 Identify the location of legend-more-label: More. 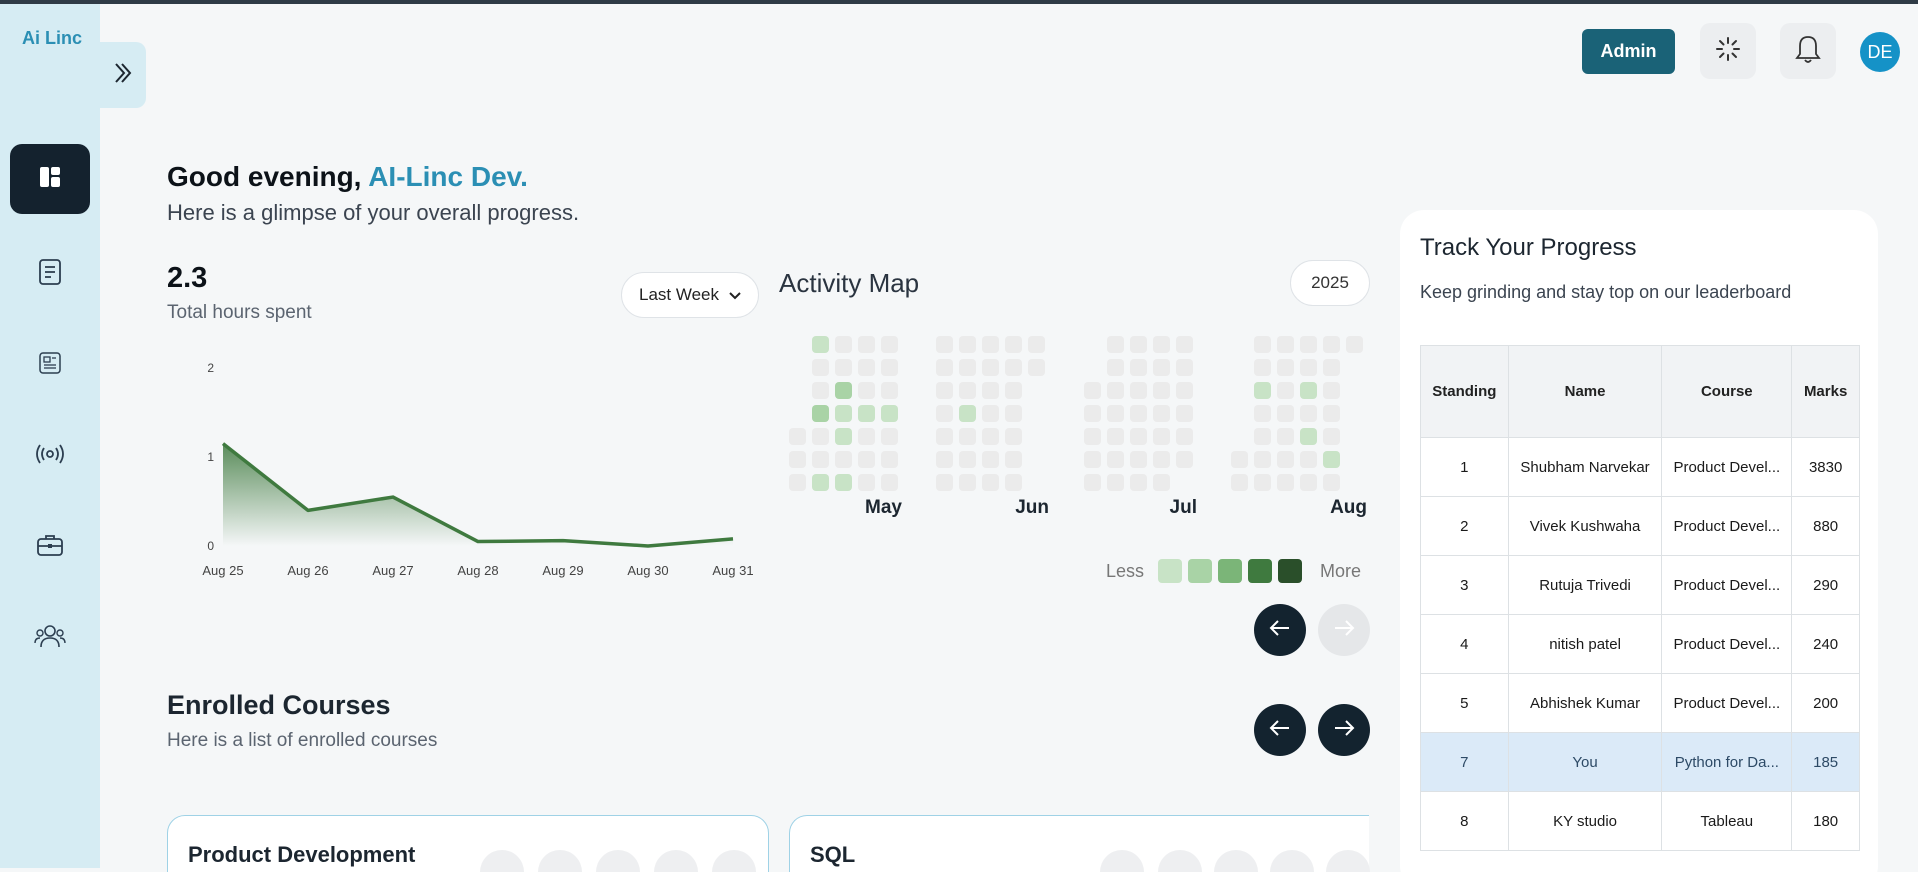
(1341, 570).